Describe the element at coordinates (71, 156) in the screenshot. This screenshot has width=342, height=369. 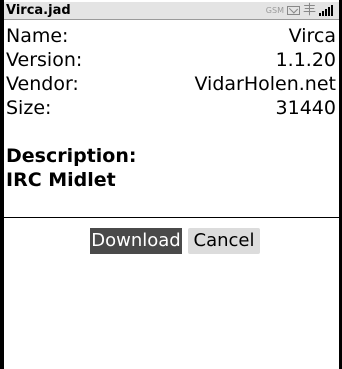
I see `description-label: Description:` at that location.